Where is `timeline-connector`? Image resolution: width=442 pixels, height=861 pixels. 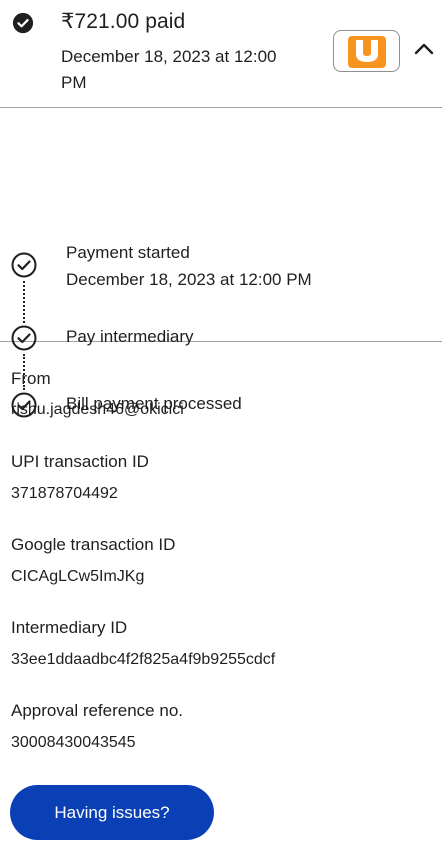 timeline-connector is located at coordinates (24, 302).